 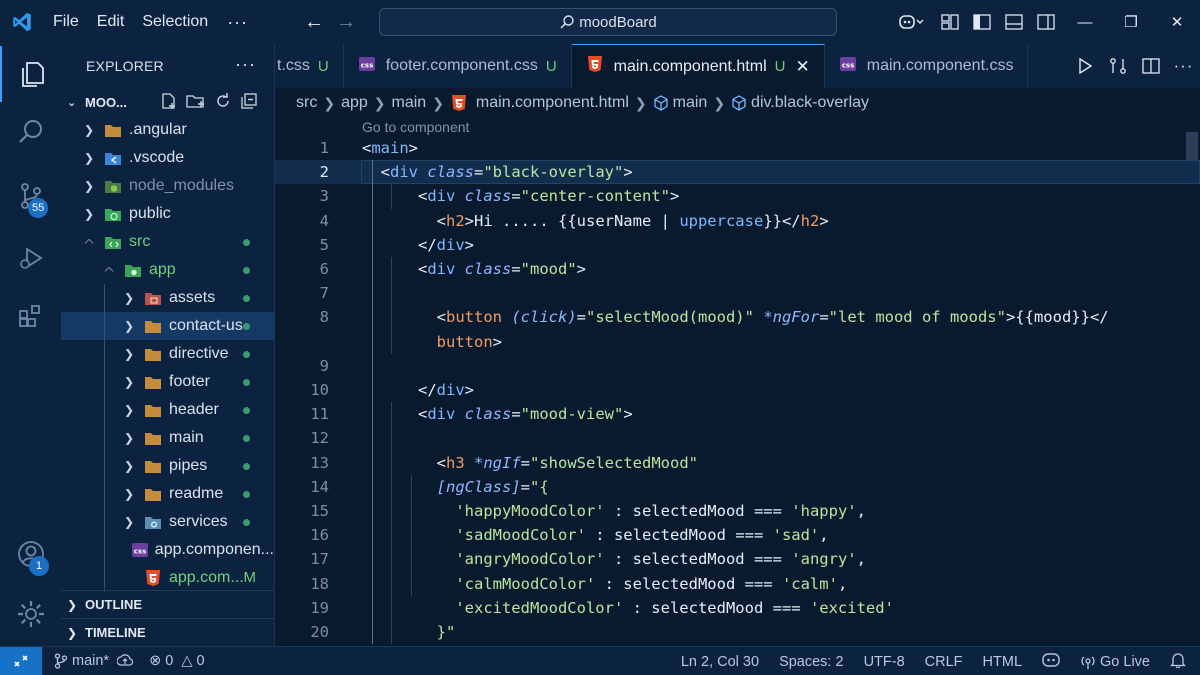 What do you see at coordinates (167, 522) in the screenshot?
I see `tree-item-services: ❯ services` at bounding box center [167, 522].